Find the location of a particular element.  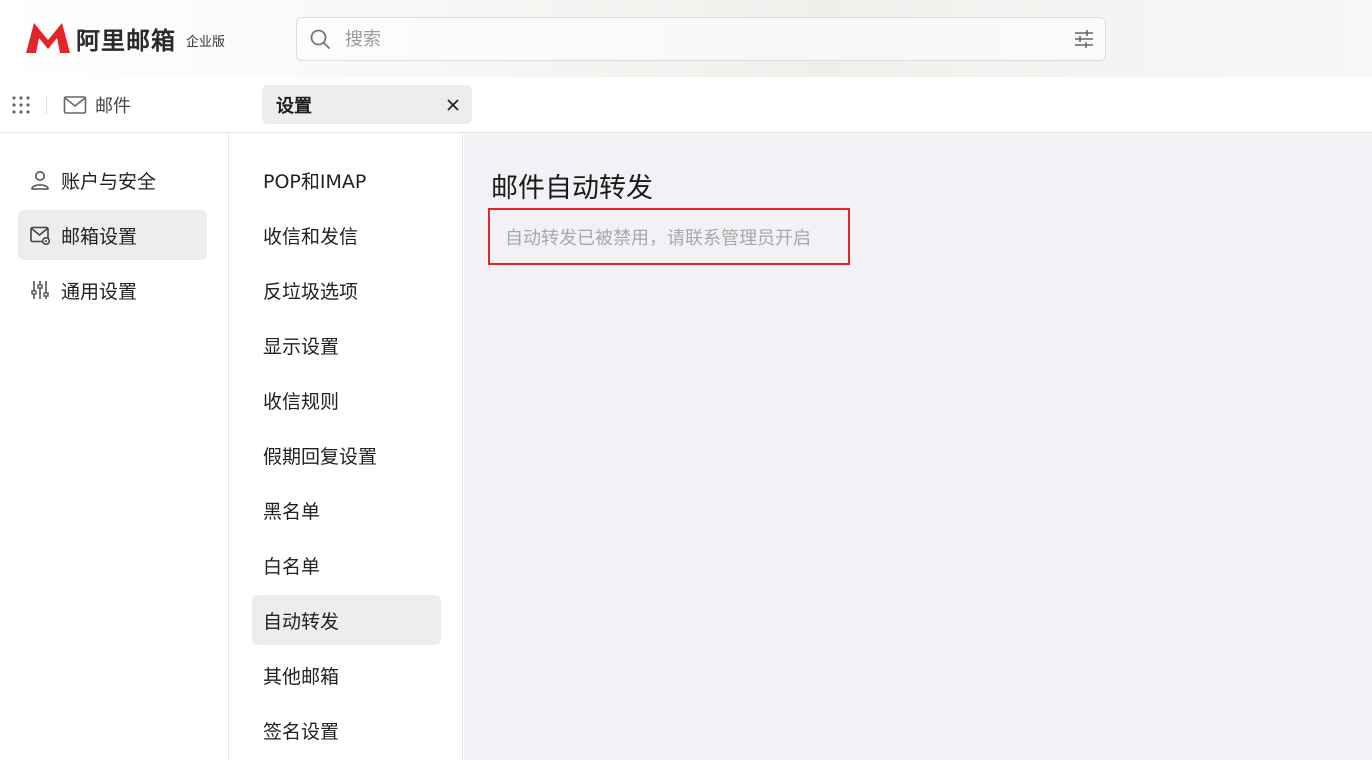

submenu-item-inbox-rules: 收信规则 is located at coordinates (346, 400).